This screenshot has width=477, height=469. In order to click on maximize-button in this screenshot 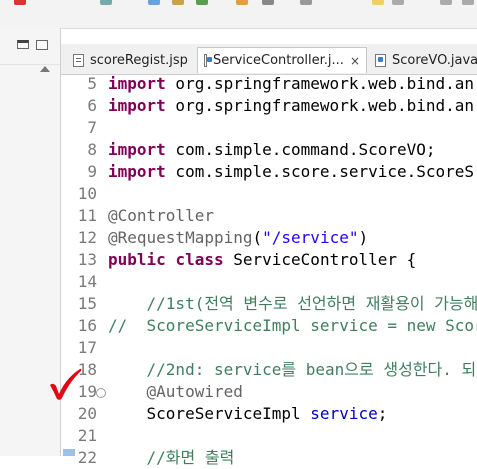, I will do `click(42, 45)`.